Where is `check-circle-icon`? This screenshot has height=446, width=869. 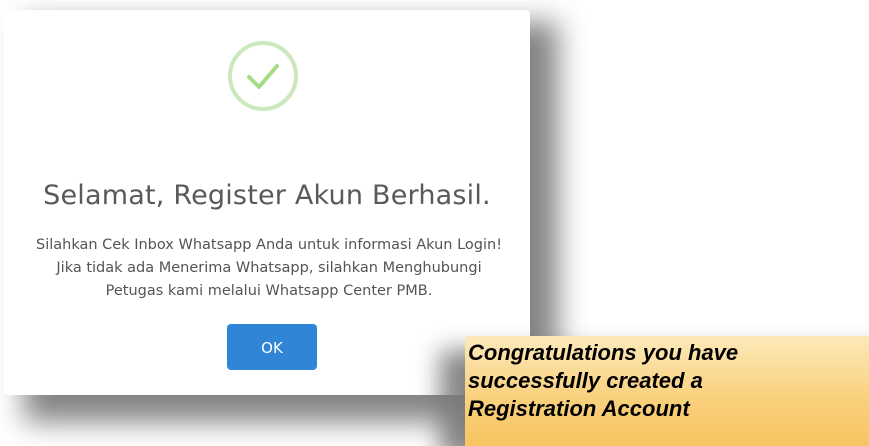 check-circle-icon is located at coordinates (263, 76).